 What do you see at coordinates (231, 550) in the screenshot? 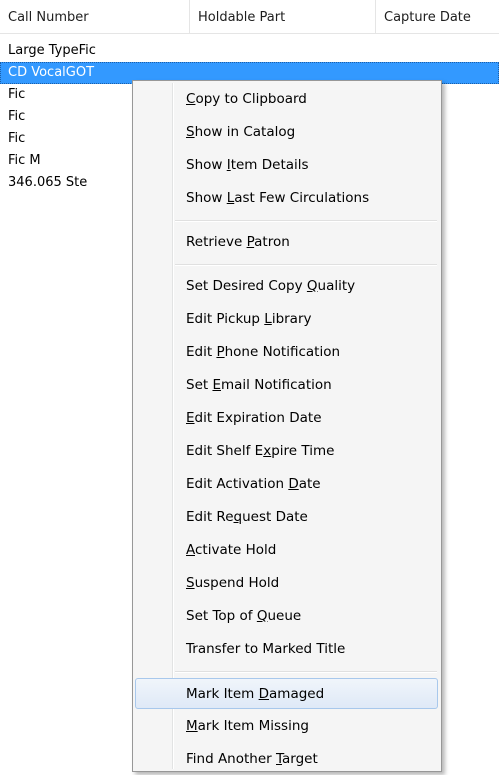
I see `menu-item-label: Activate Hold` at bounding box center [231, 550].